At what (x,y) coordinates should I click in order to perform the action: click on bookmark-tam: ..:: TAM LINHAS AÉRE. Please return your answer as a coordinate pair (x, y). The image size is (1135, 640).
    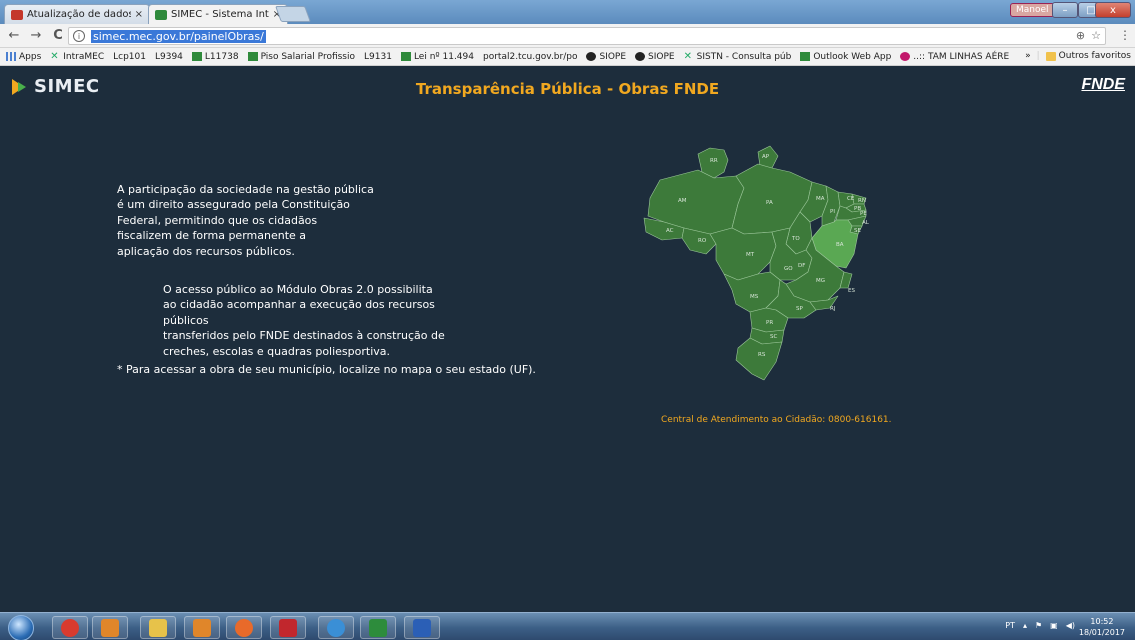
    Looking at the image, I should click on (954, 57).